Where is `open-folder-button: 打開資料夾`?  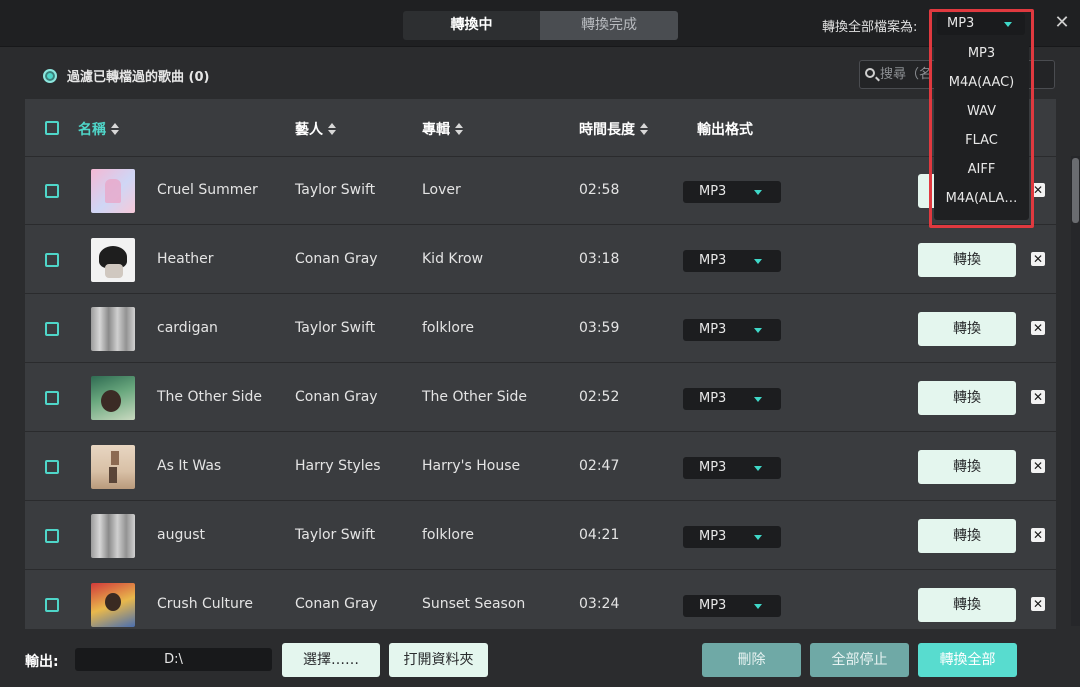
open-folder-button: 打開資料夾 is located at coordinates (438, 660).